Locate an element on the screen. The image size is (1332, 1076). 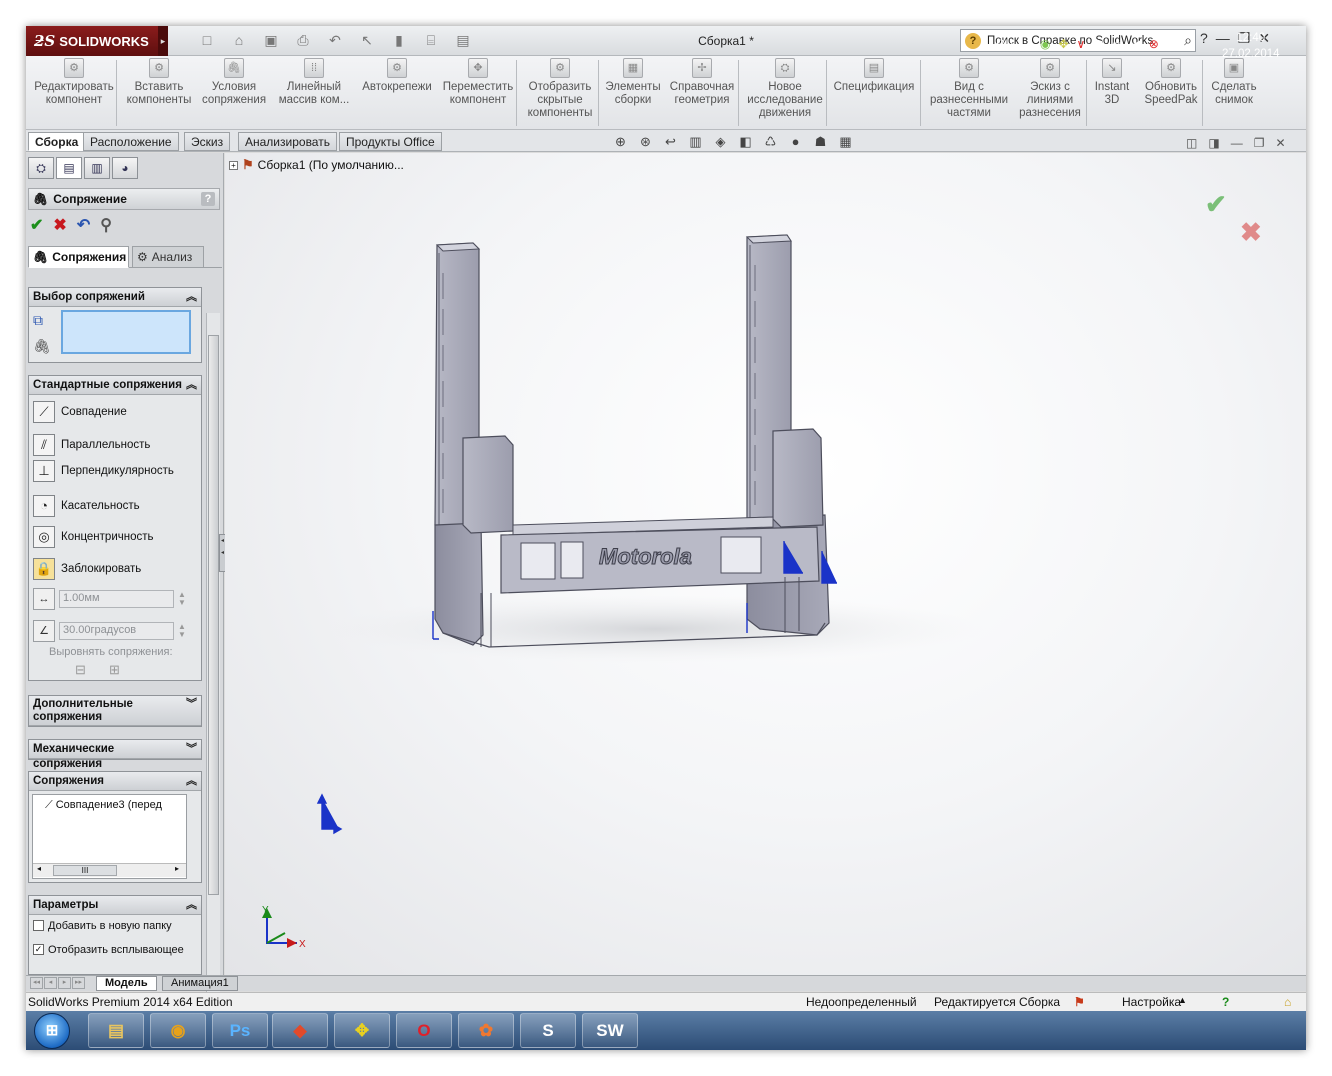
insert-components-button: ⚙ Вставить компоненты is located at coordinates (159, 93).